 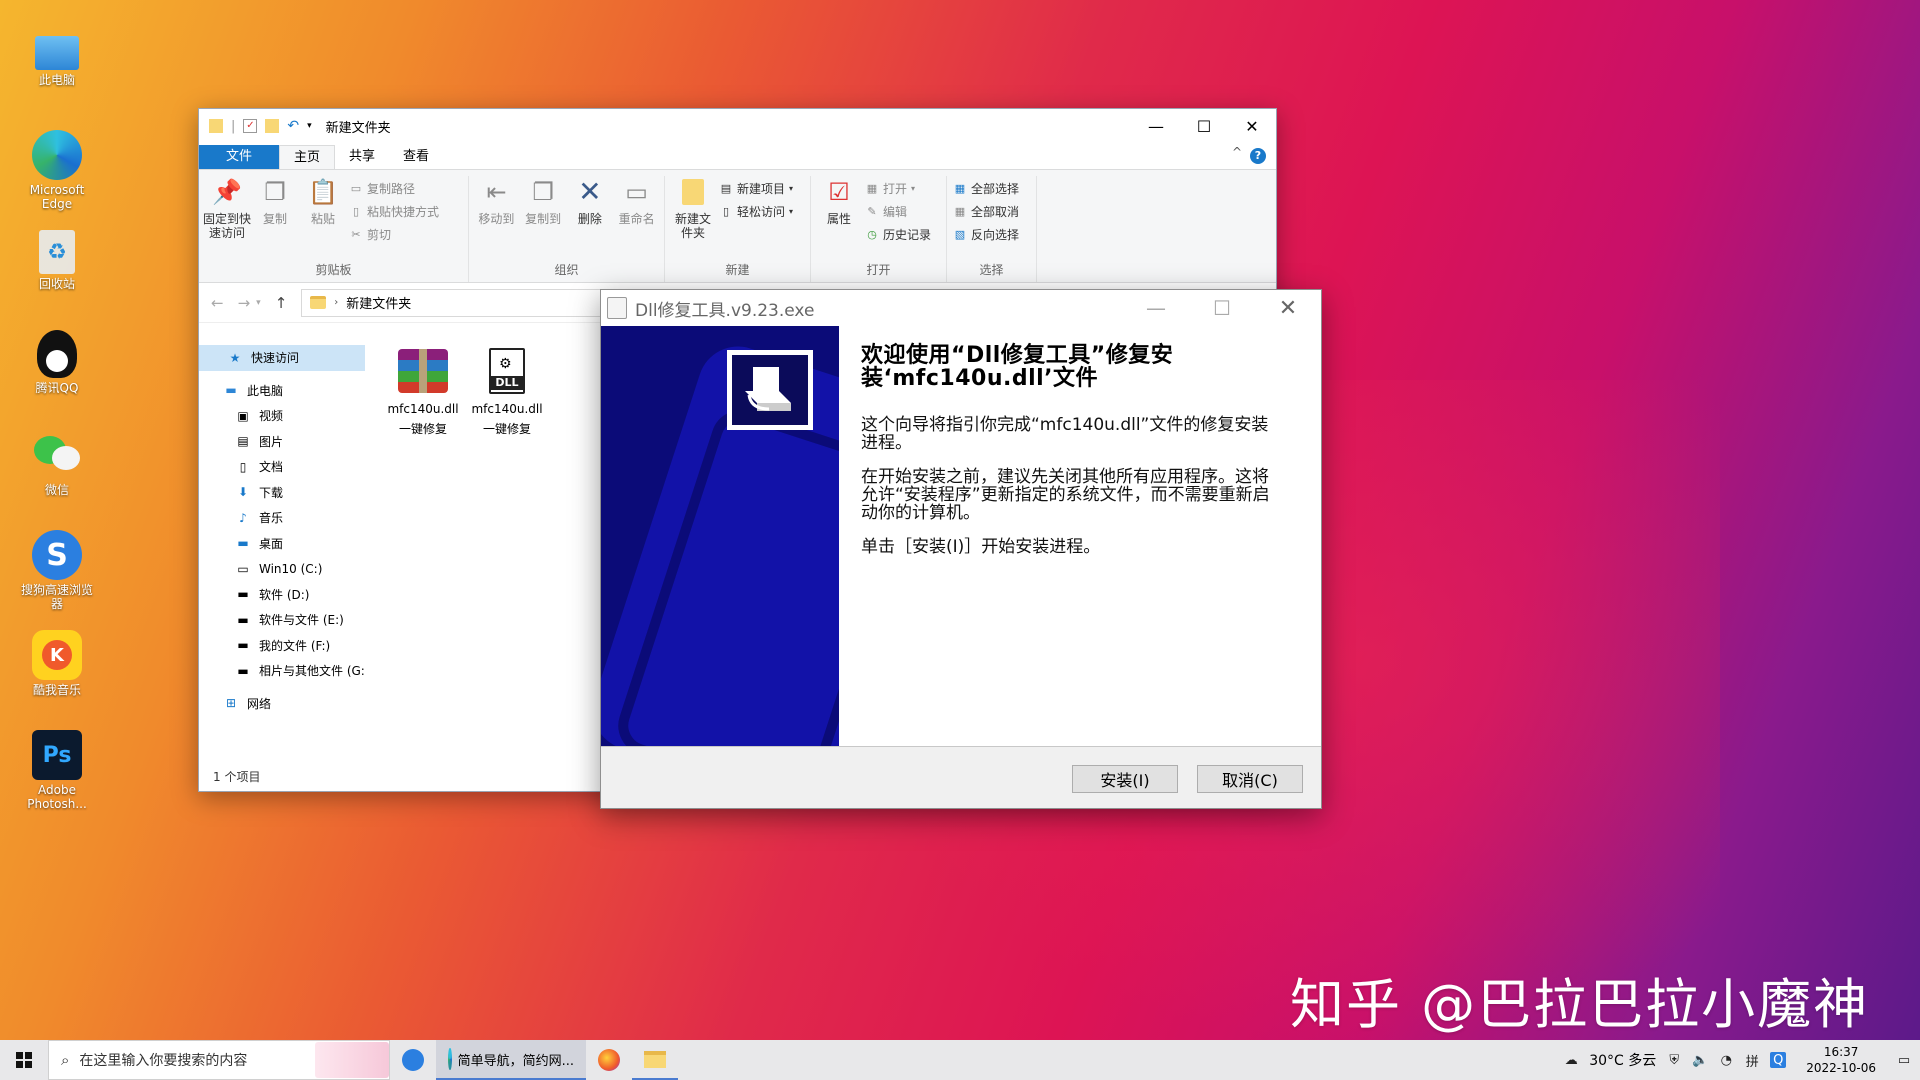 I want to click on start-button, so click(x=24, y=1060).